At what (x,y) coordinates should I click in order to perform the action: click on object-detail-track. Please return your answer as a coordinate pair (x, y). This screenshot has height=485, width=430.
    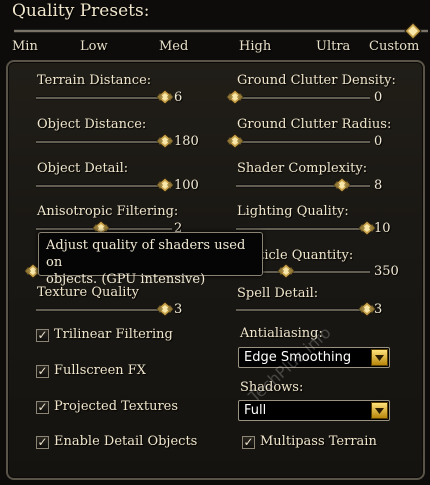
    Looking at the image, I should click on (104, 186).